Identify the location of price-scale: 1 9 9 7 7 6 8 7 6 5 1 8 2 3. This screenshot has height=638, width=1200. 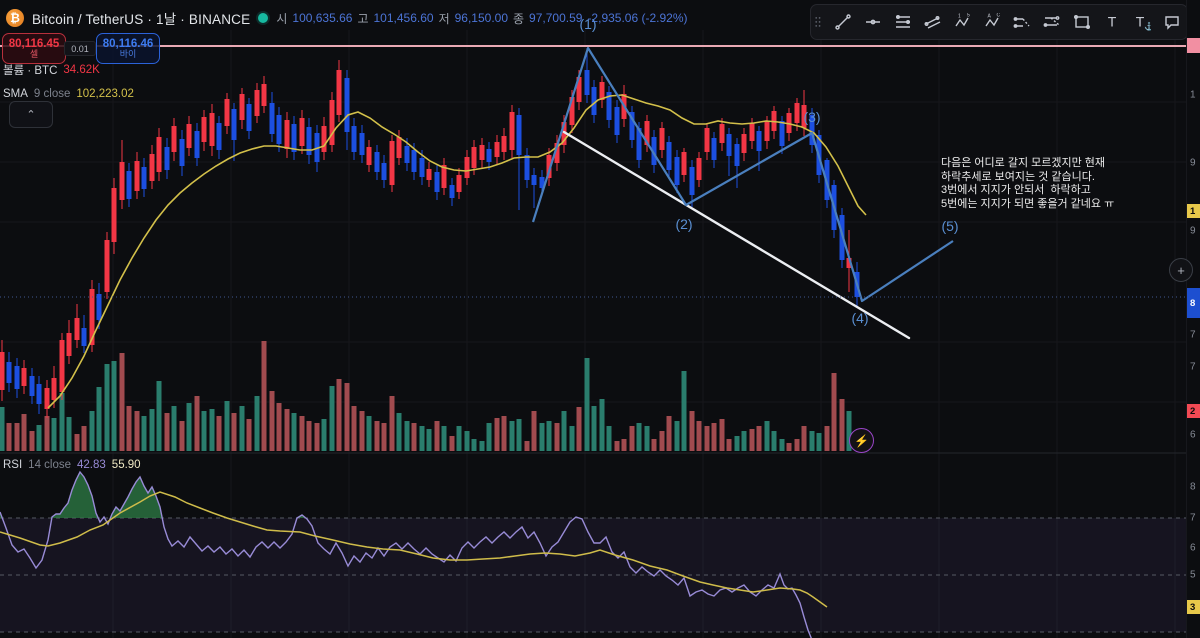
(1193, 319).